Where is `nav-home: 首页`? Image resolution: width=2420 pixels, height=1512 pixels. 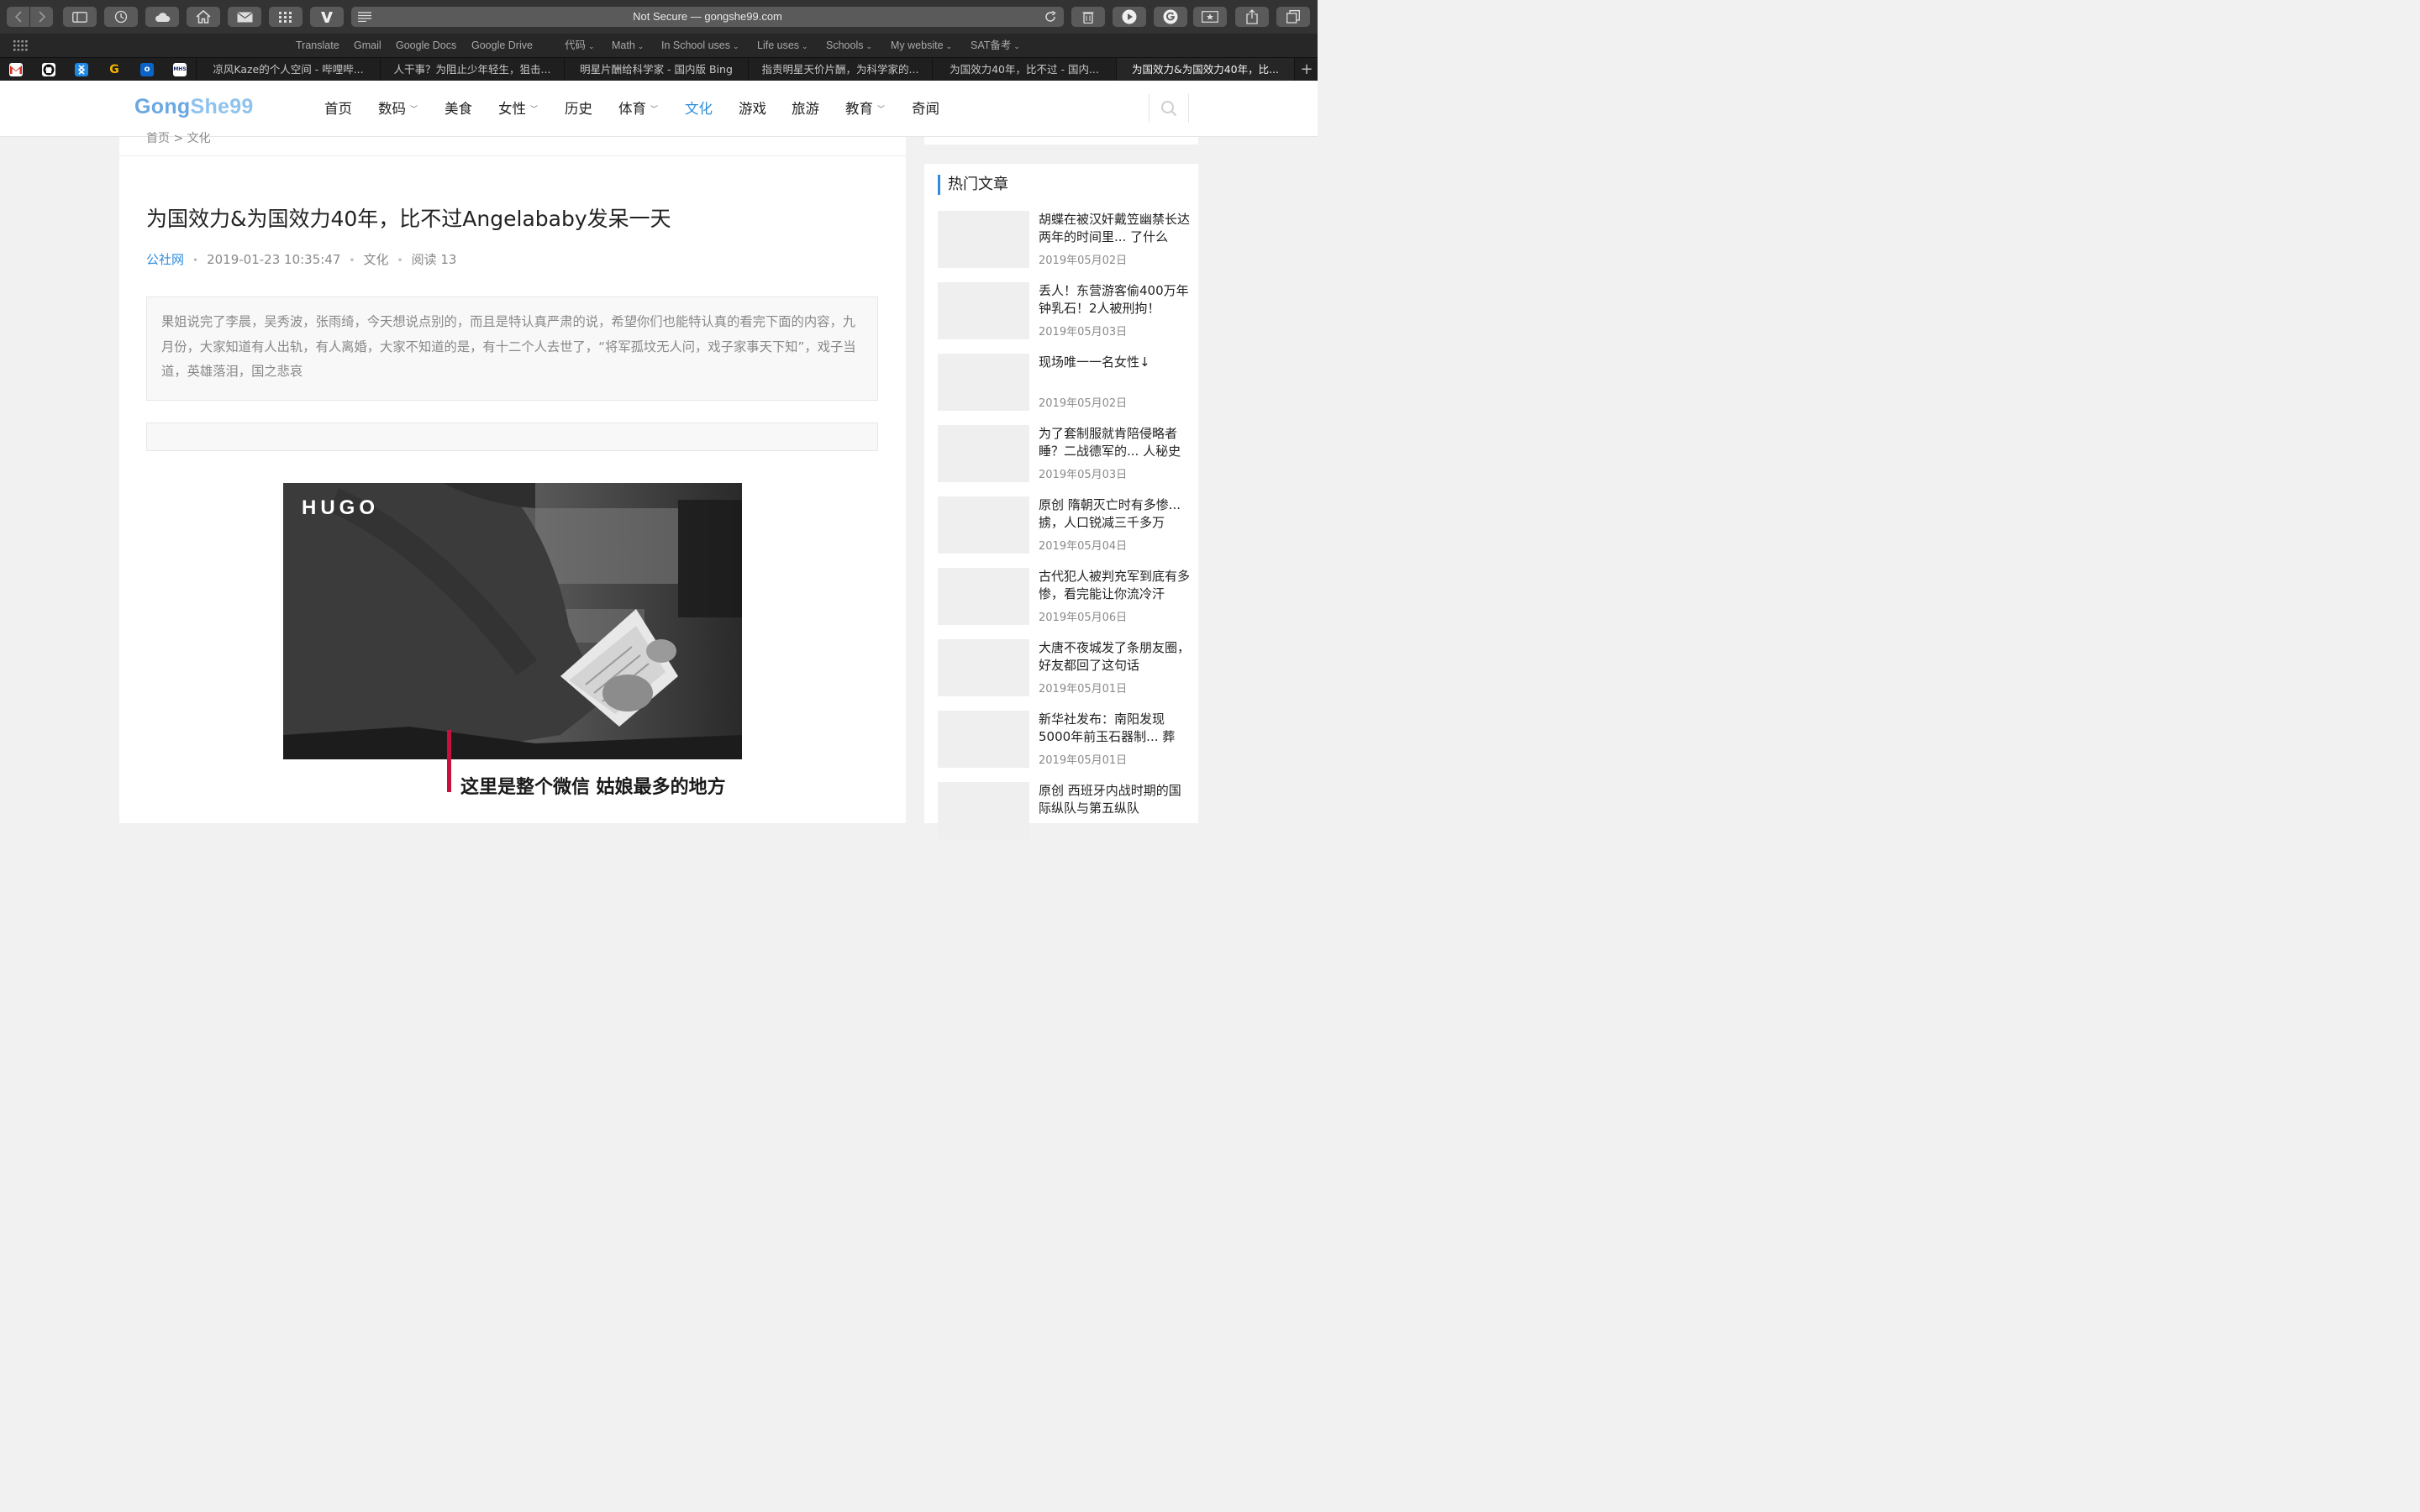
nav-home: 首页 is located at coordinates (338, 109).